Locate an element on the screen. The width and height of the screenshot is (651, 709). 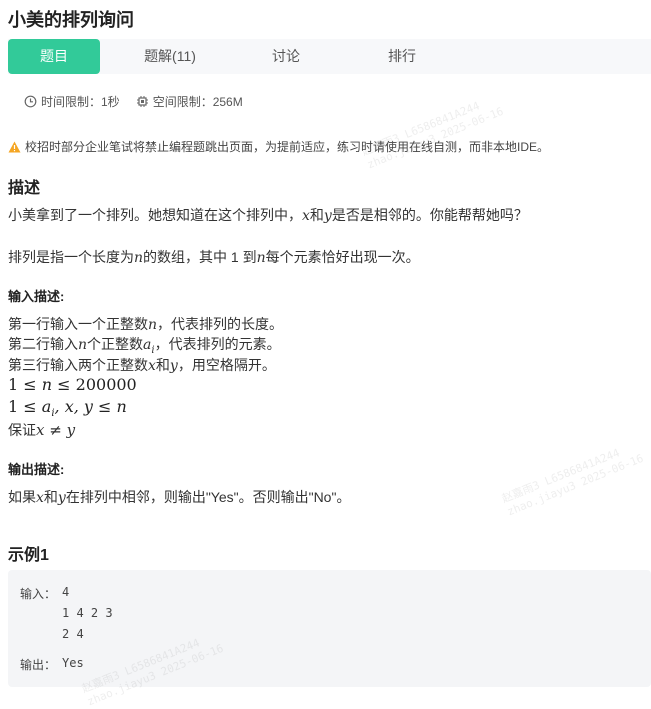
chip-icon is located at coordinates (142, 101).